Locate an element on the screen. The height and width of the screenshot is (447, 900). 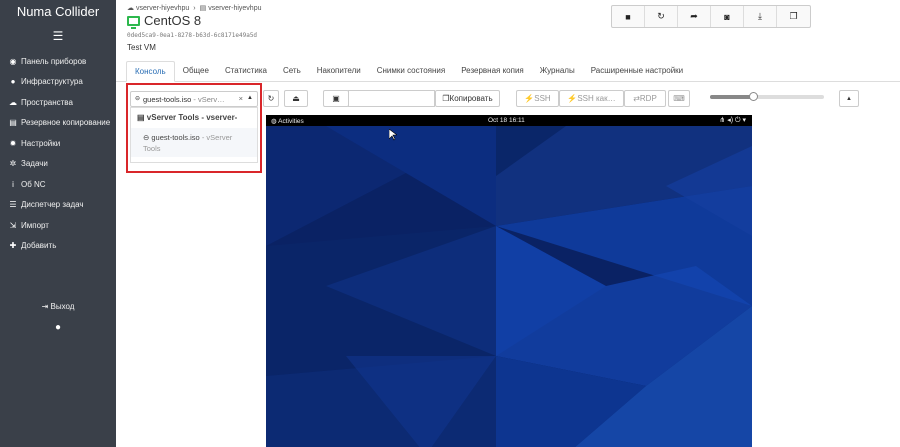
logout-label: Выход is located at coordinates (62, 306).